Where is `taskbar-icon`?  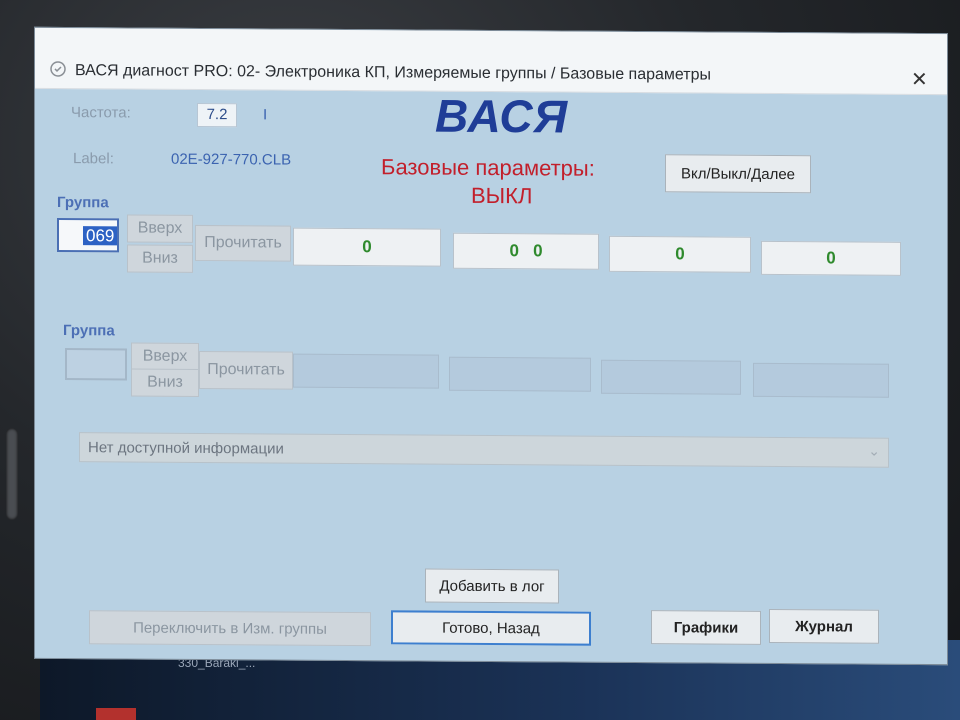 taskbar-icon is located at coordinates (116, 714).